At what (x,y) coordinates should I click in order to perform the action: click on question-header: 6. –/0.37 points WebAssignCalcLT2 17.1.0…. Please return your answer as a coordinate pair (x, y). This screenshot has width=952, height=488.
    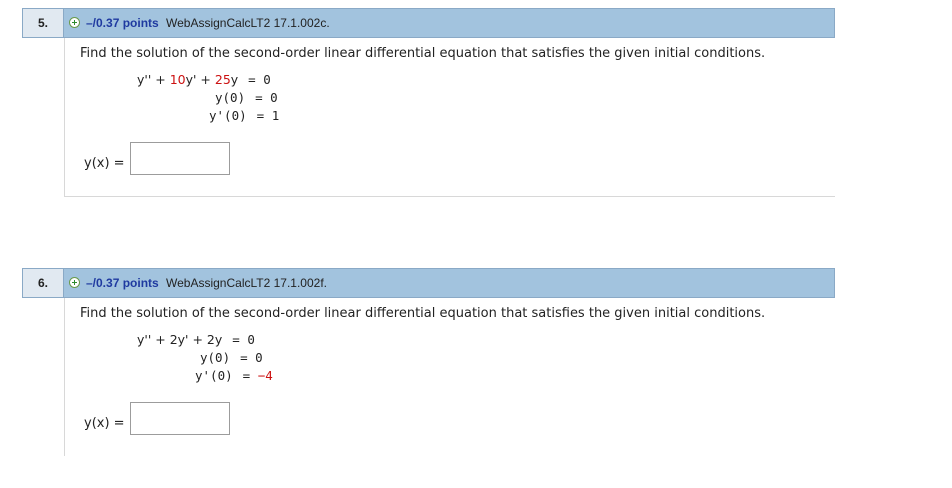
    Looking at the image, I should click on (428, 283).